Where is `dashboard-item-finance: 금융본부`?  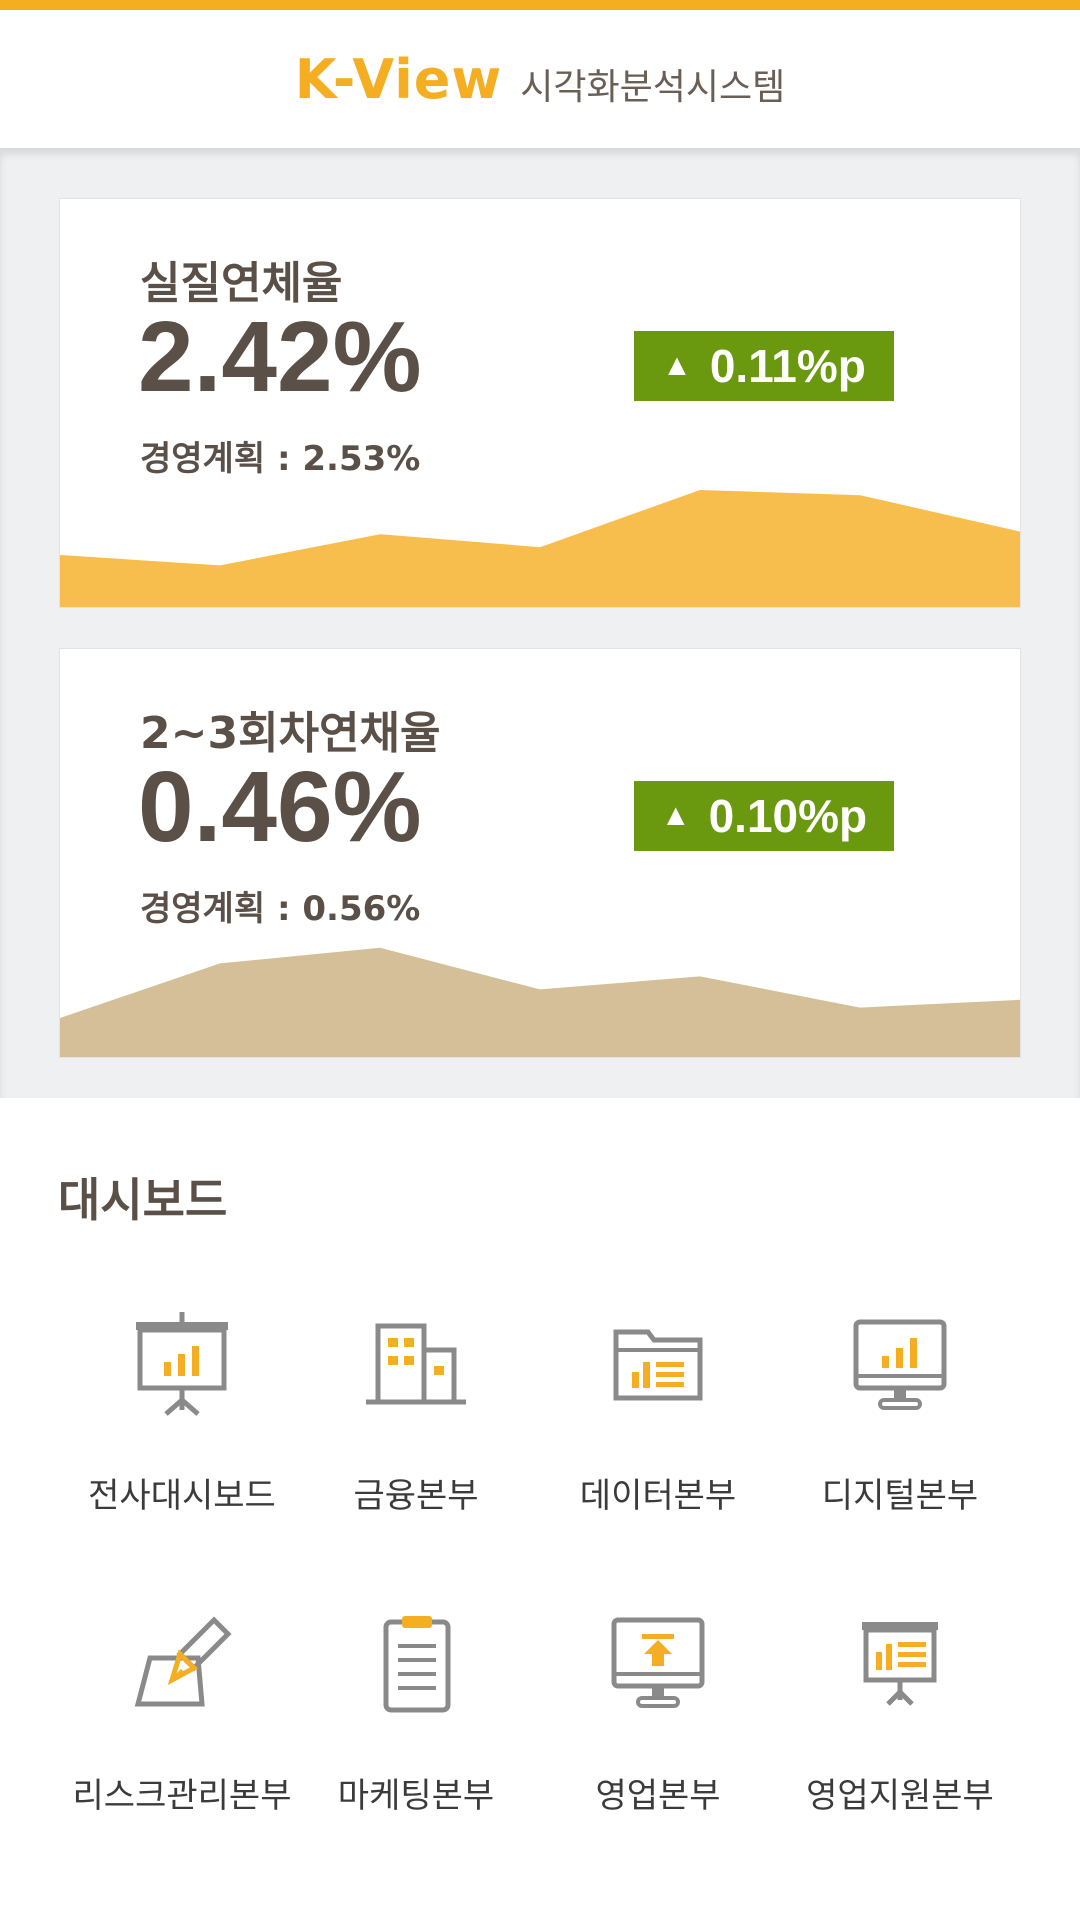 dashboard-item-finance: 금융본부 is located at coordinates (416, 1430).